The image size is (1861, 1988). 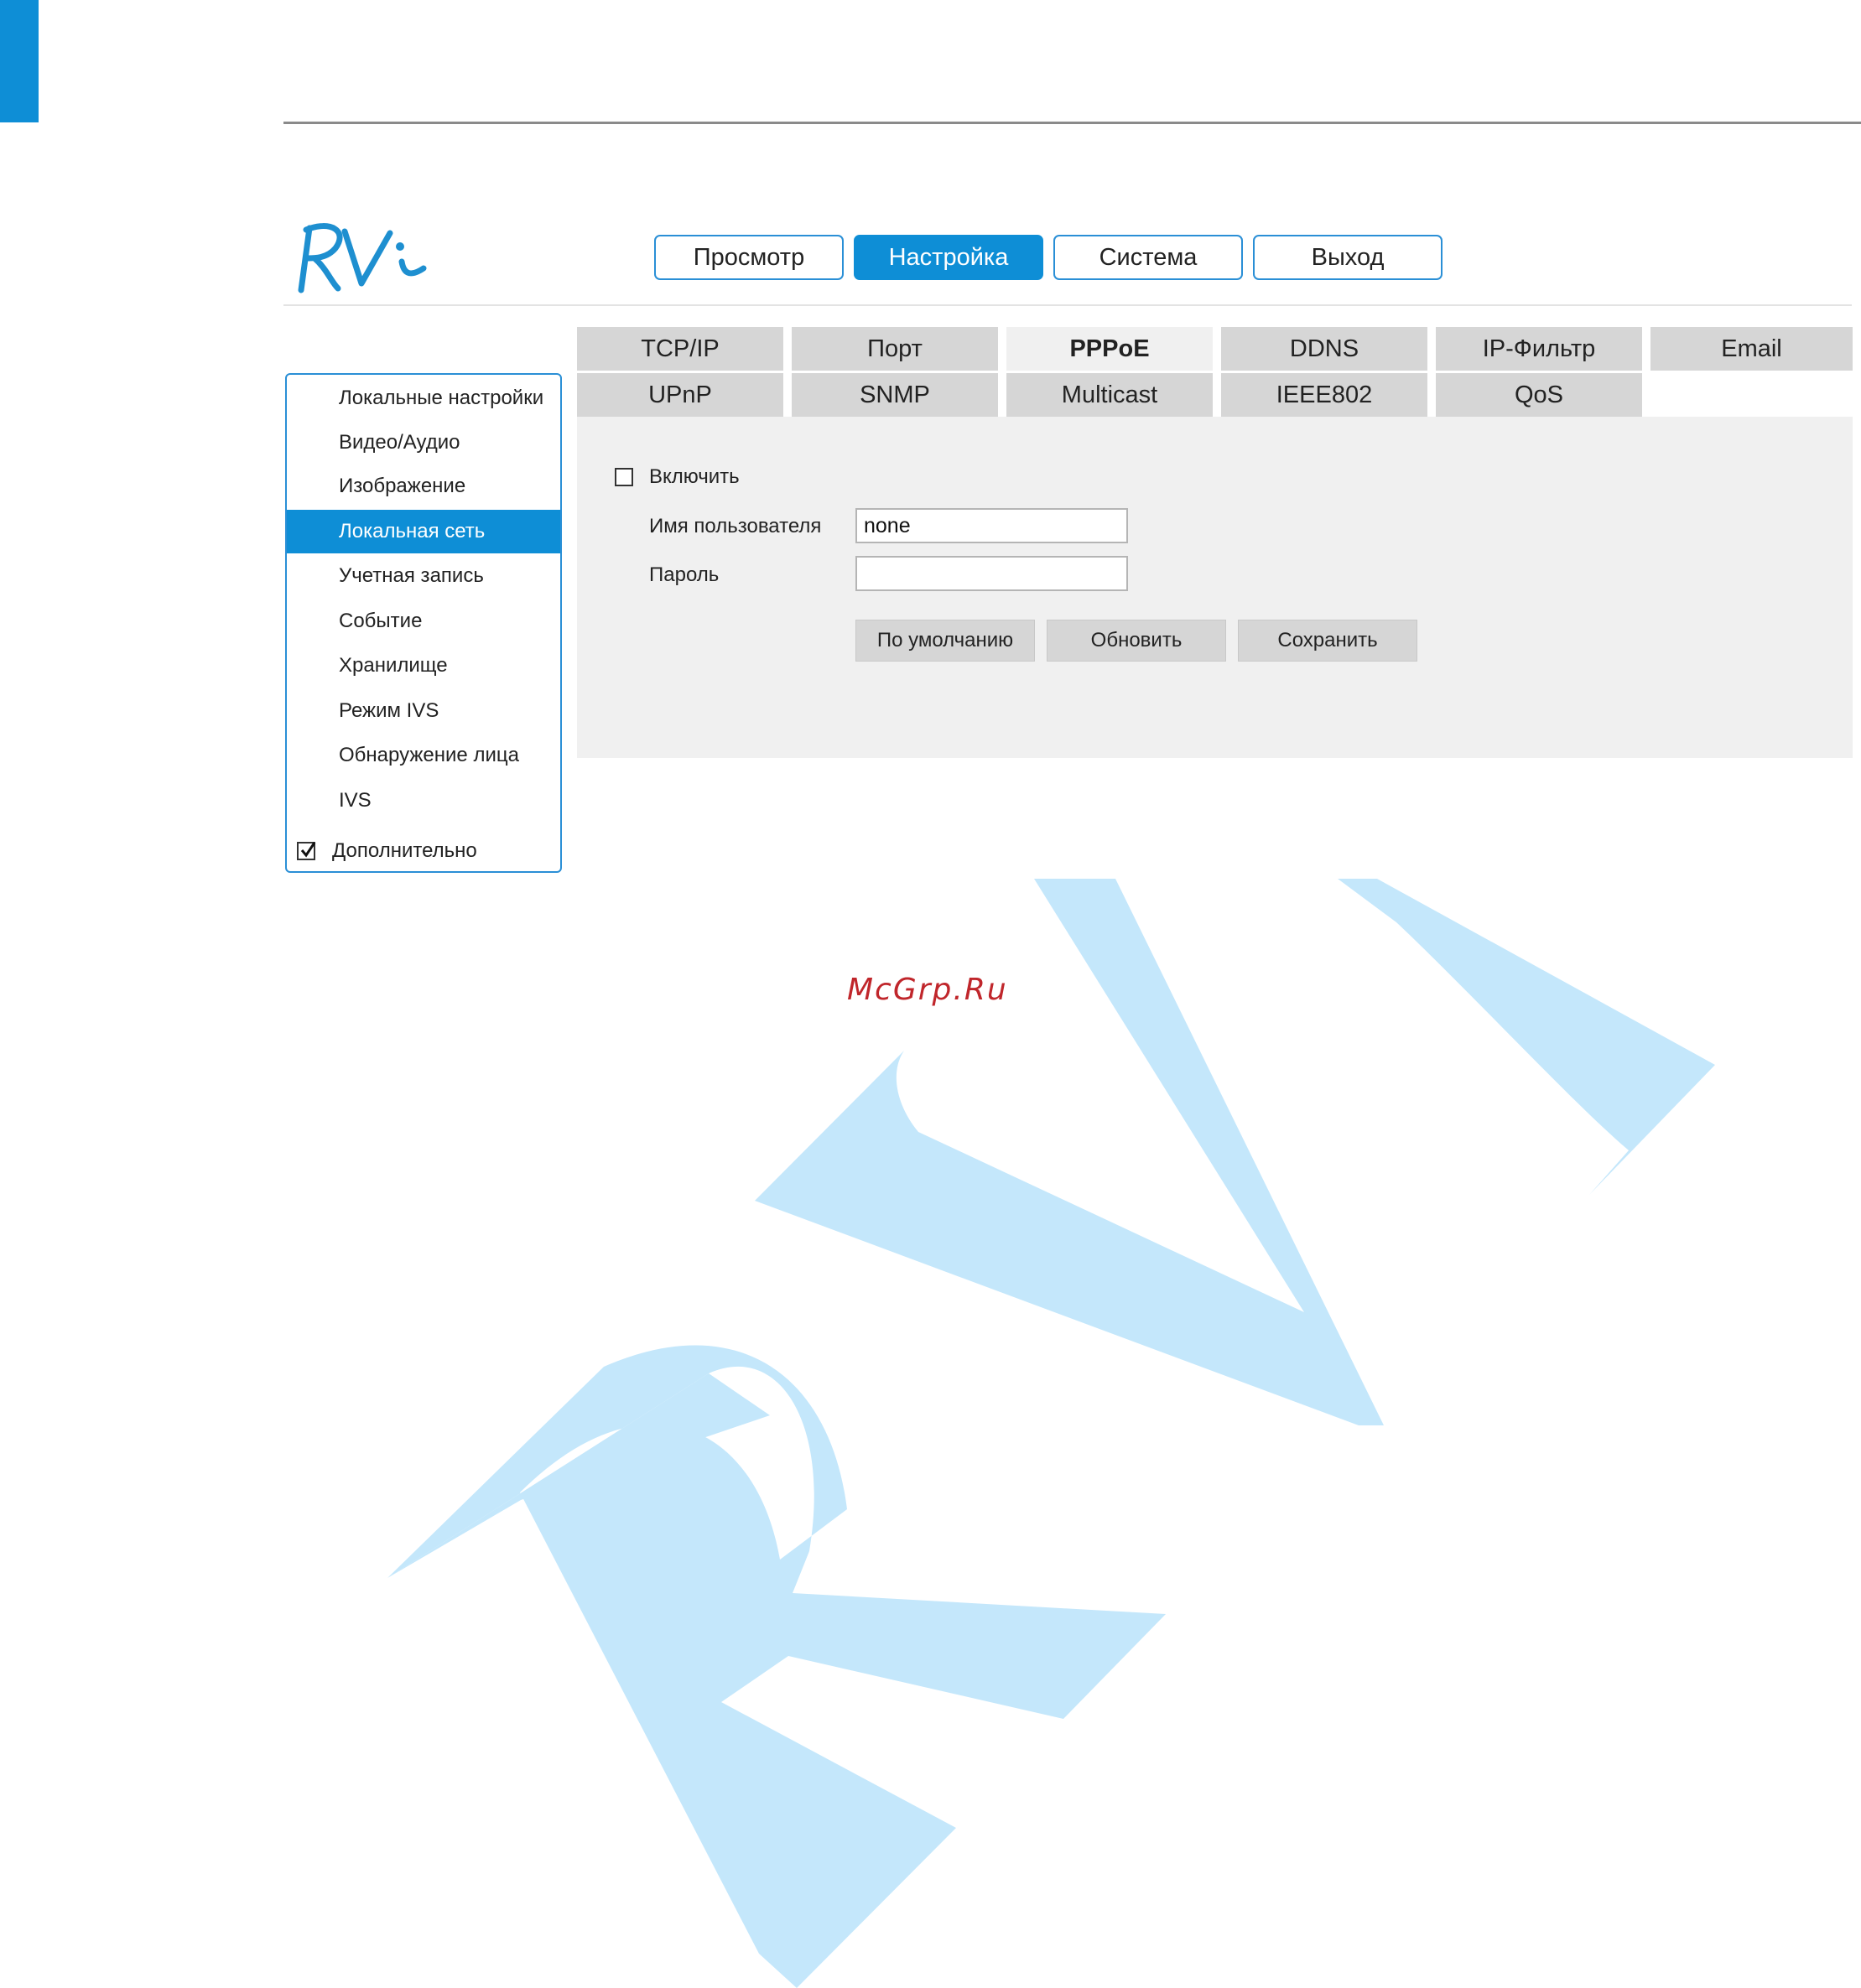 What do you see at coordinates (1327, 641) in the screenshot?
I see `save-button: Сохранить` at bounding box center [1327, 641].